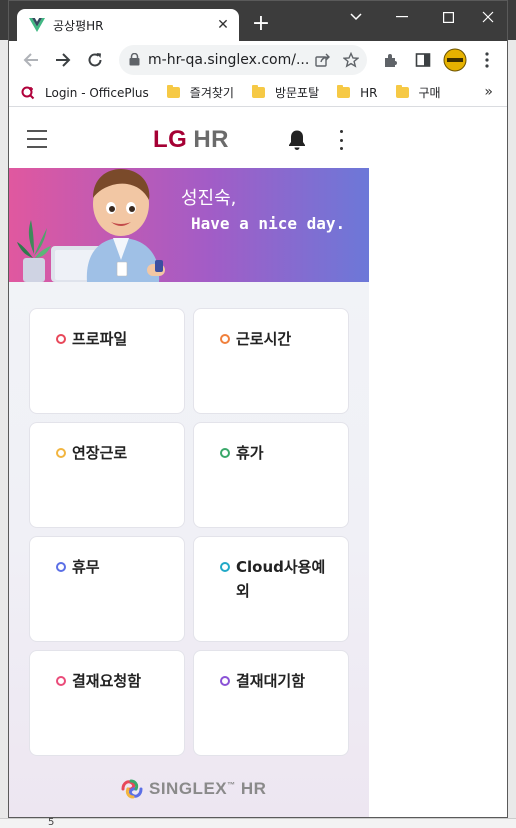  I want to click on menu-card-label: 근로시간, so click(264, 339).